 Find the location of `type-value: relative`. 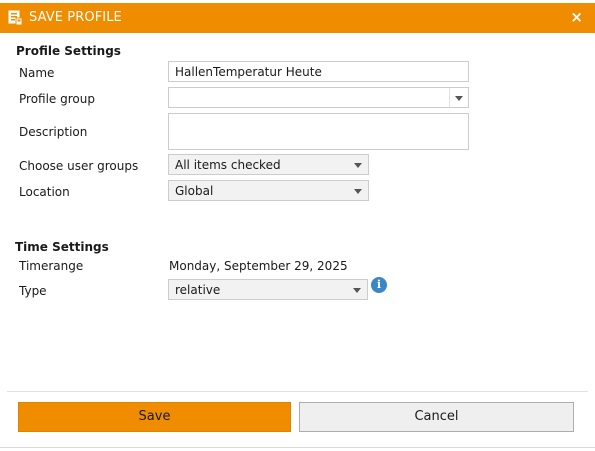

type-value: relative is located at coordinates (198, 290).